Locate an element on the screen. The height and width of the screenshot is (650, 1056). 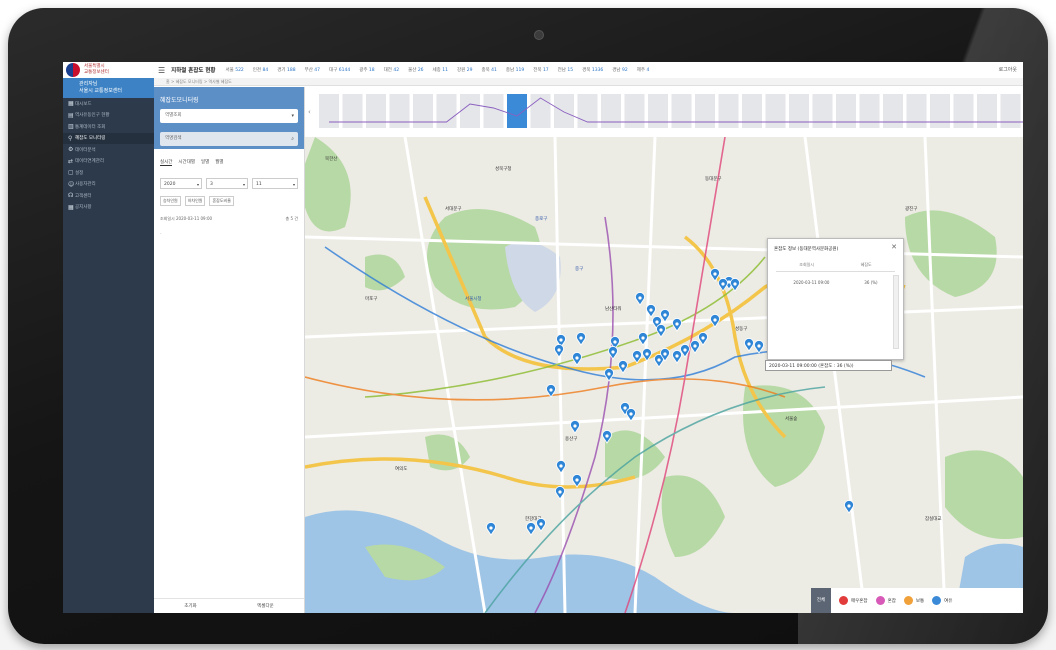
station-search-input: 역명검색 ⌕ is located at coordinates (229, 139).